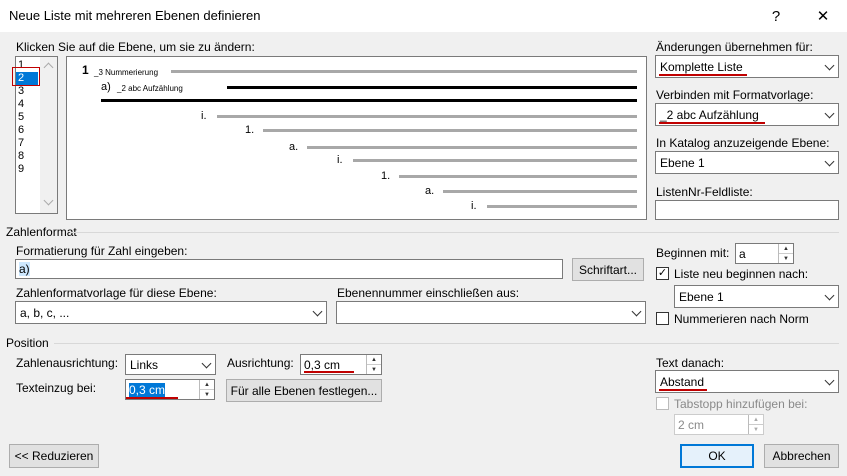  I want to click on legal-numbering-checkbox, so click(662, 318).